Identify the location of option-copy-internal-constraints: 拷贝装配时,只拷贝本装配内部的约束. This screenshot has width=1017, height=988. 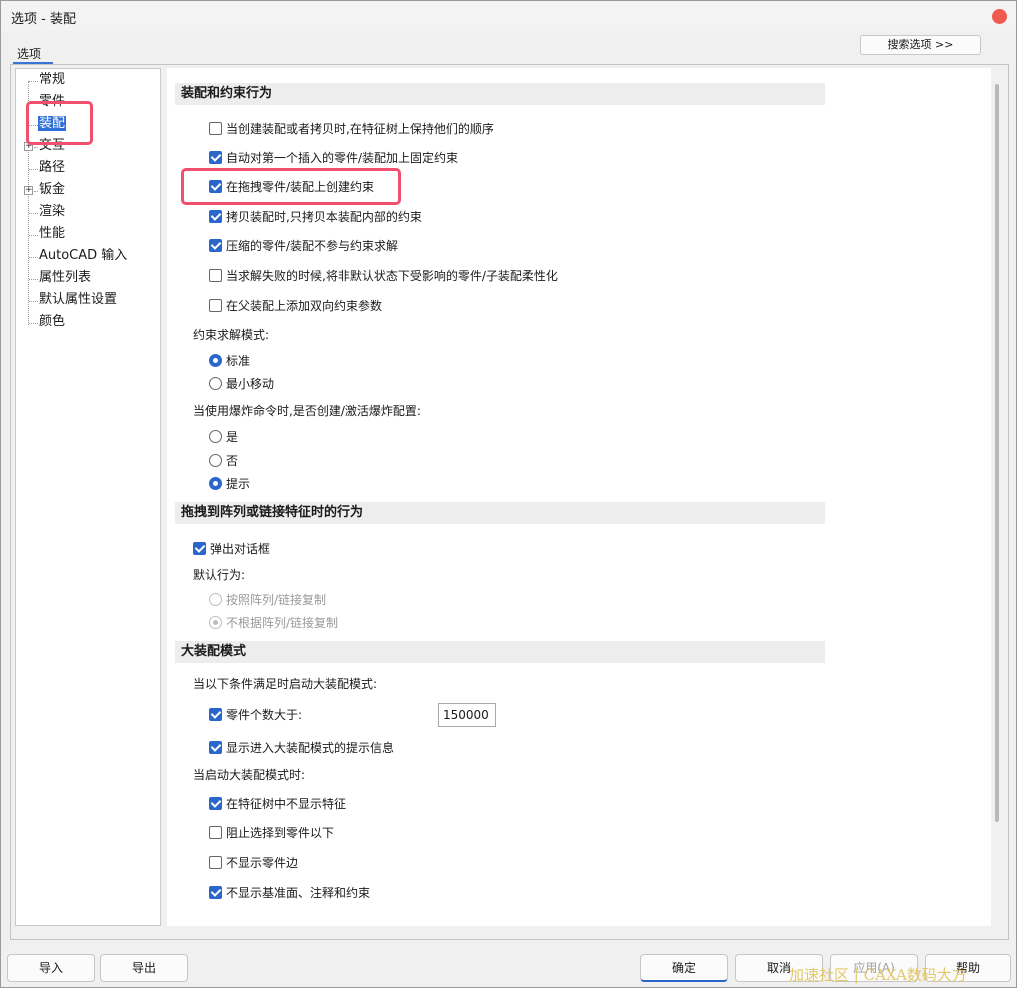
(315, 217).